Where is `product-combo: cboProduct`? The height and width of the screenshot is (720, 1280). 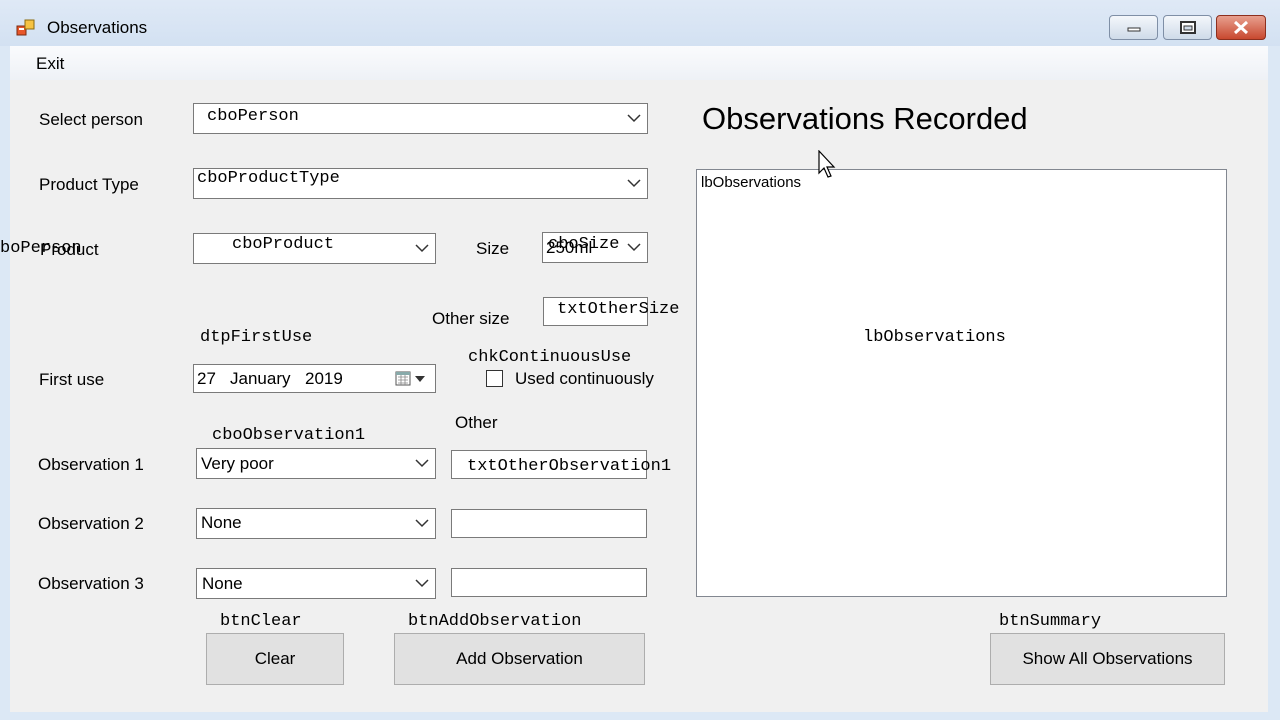
product-combo: cboProduct is located at coordinates (314, 248).